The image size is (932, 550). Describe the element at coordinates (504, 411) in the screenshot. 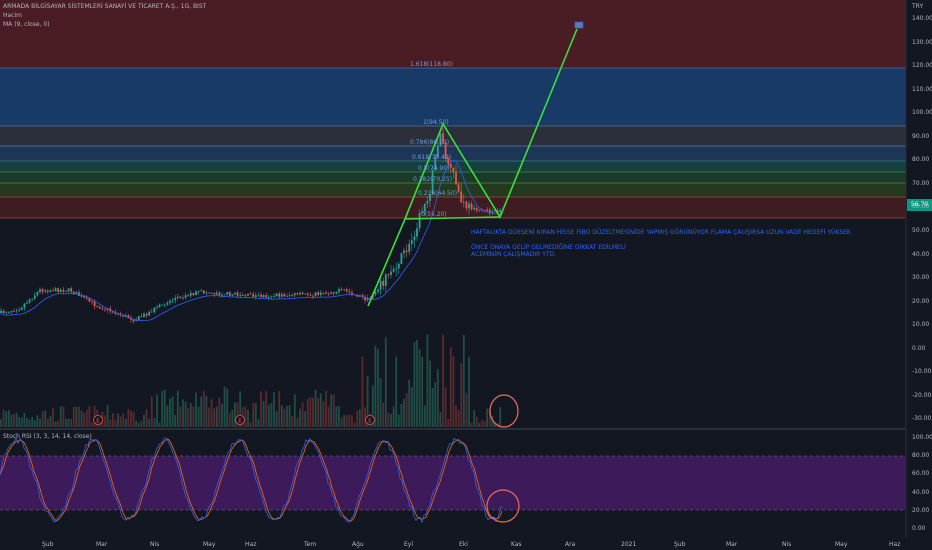

I see `highlight-circle-volume` at that location.